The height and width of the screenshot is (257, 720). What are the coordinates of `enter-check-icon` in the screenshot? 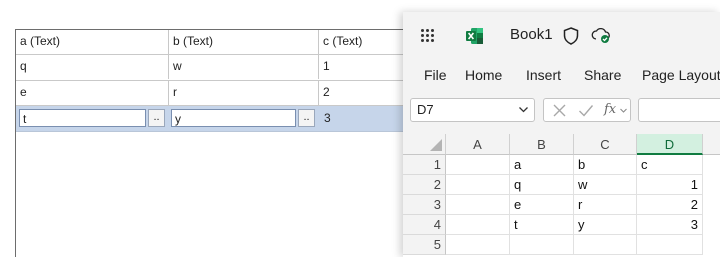 It's located at (586, 110).